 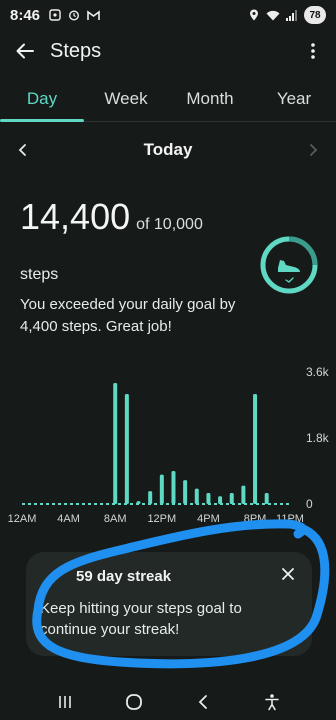 I want to click on period-tabs: Day Week Month Year, so click(x=168, y=99).